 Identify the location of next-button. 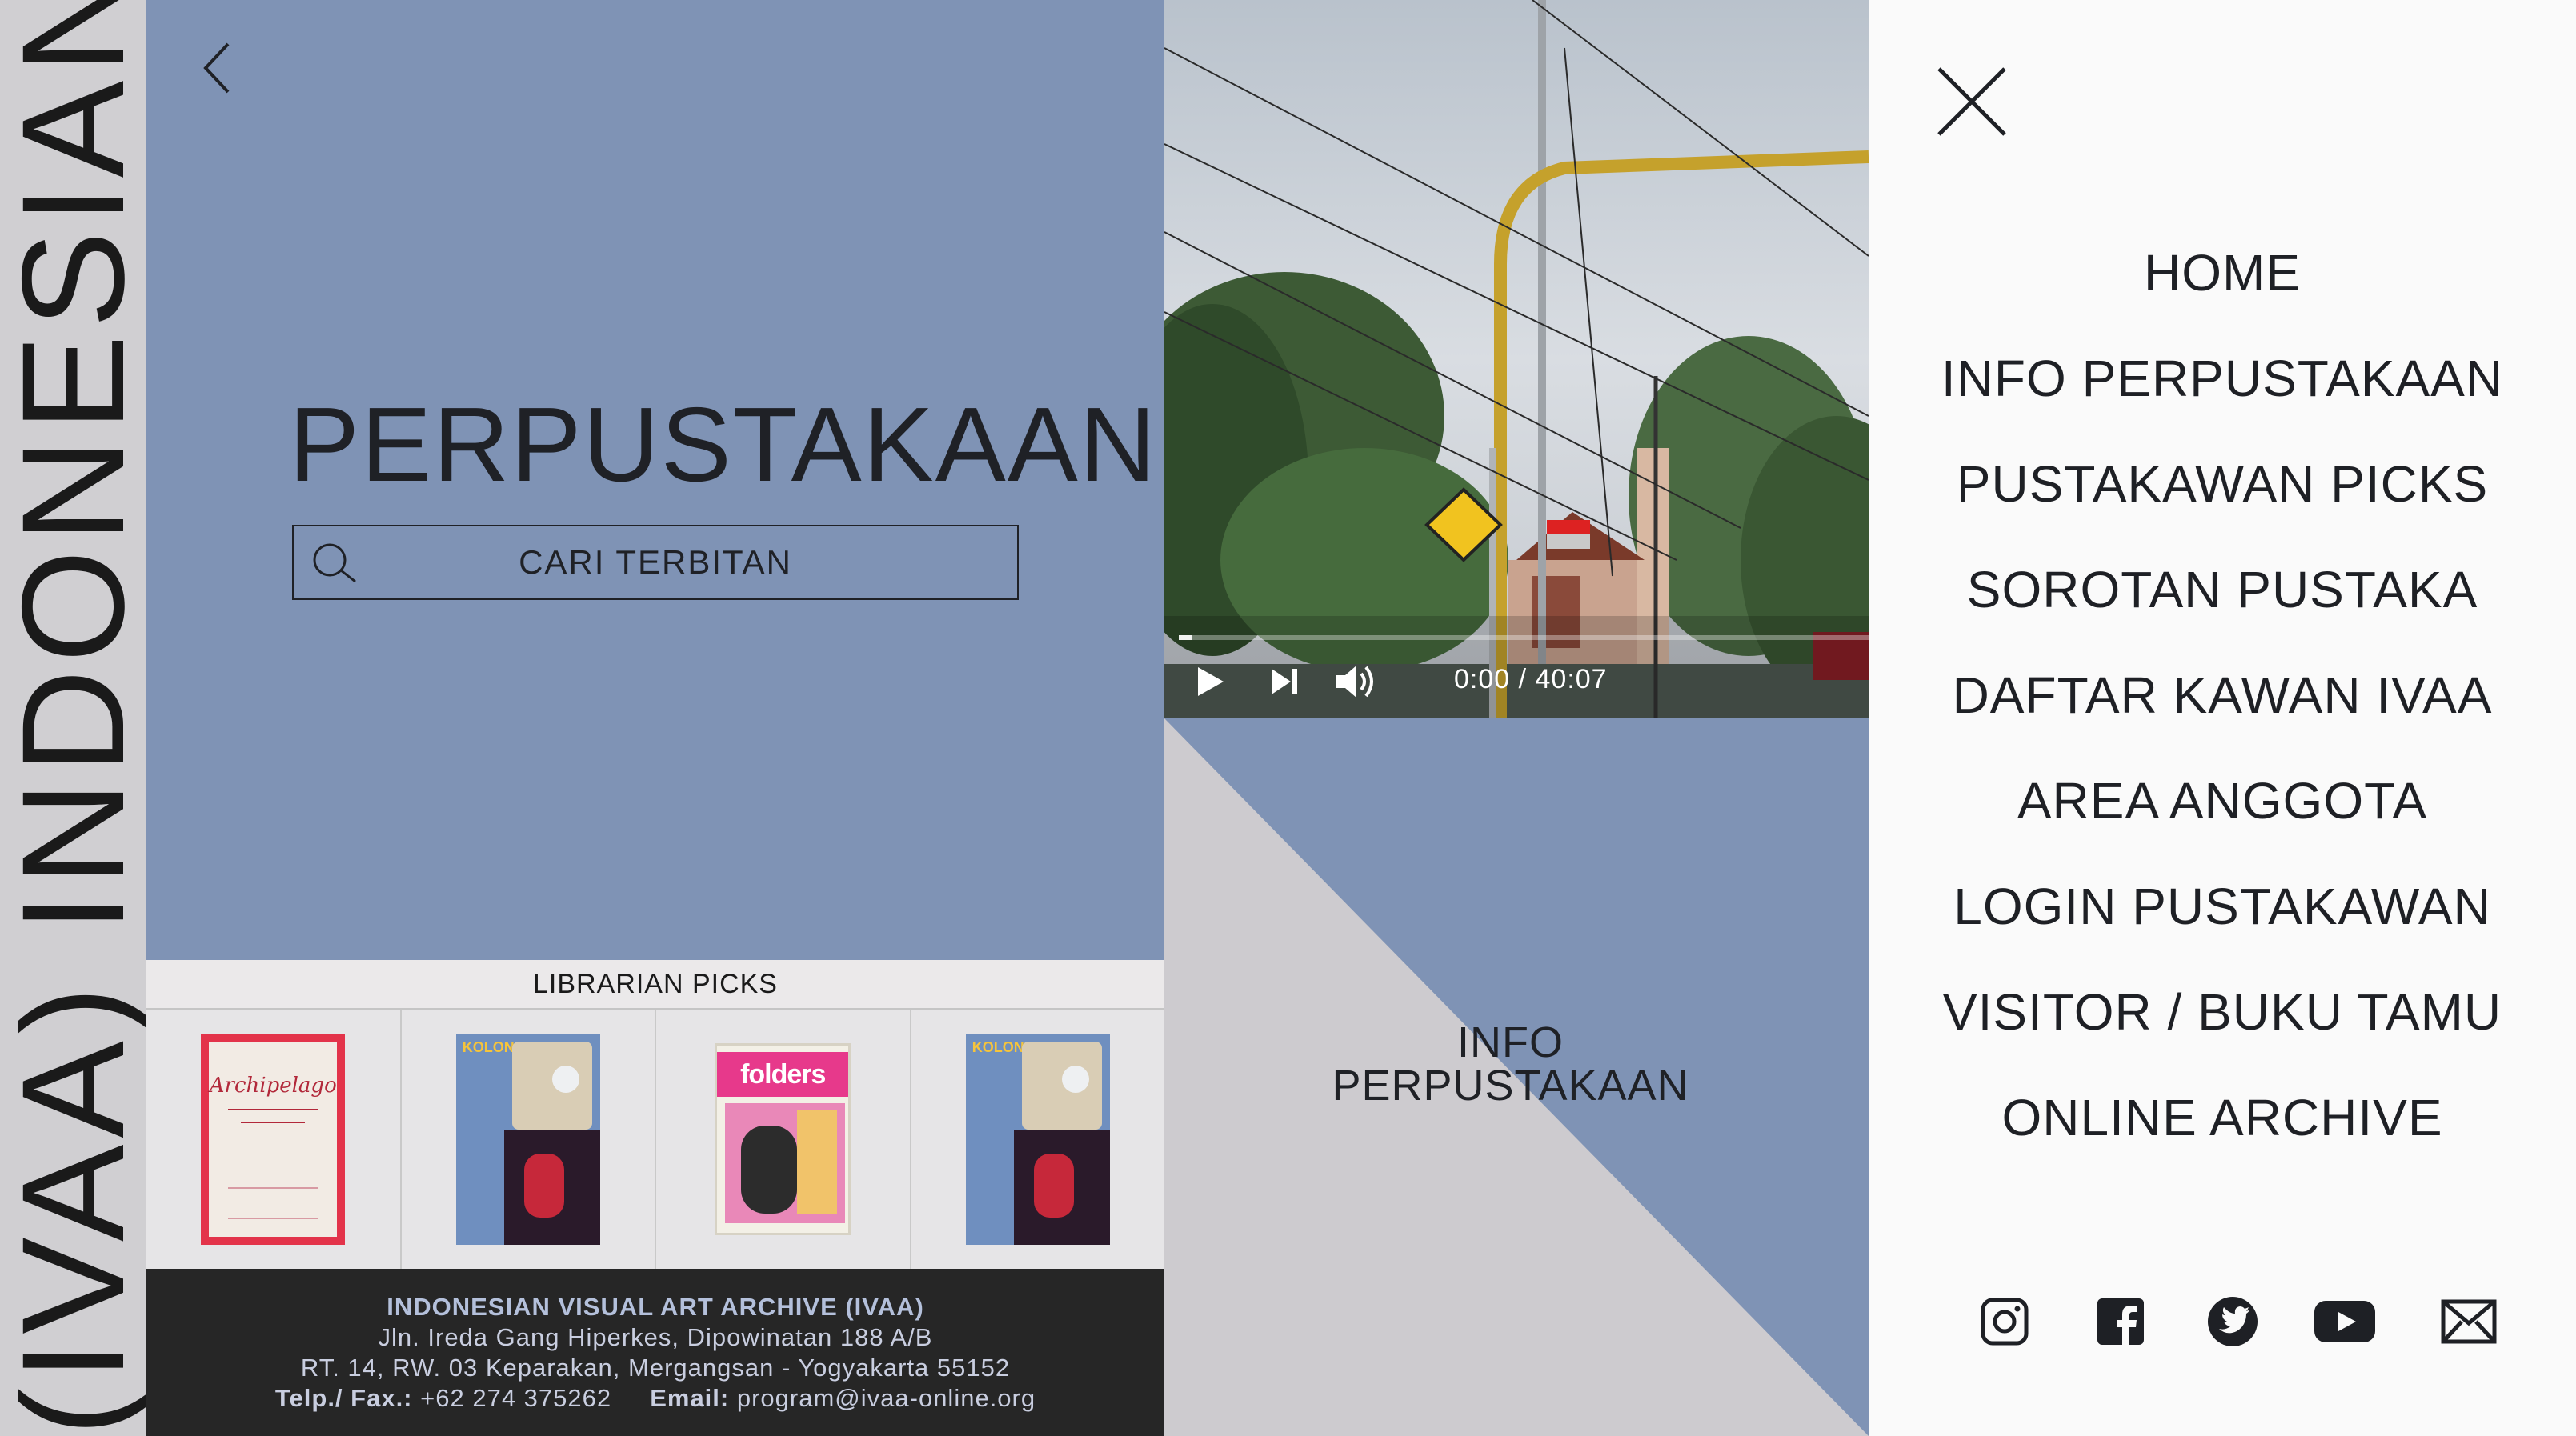
(1284, 682).